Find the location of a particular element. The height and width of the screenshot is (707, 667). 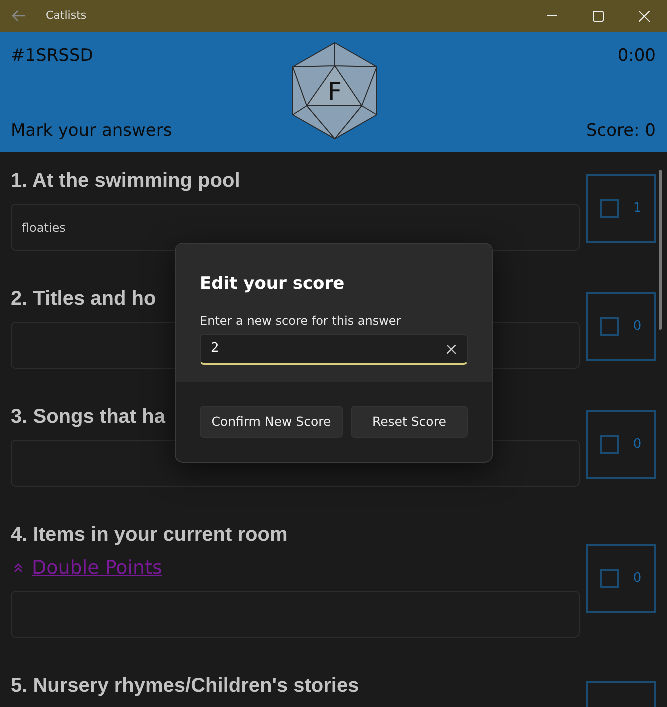

question-title: 4. Items in your current room is located at coordinates (149, 535).